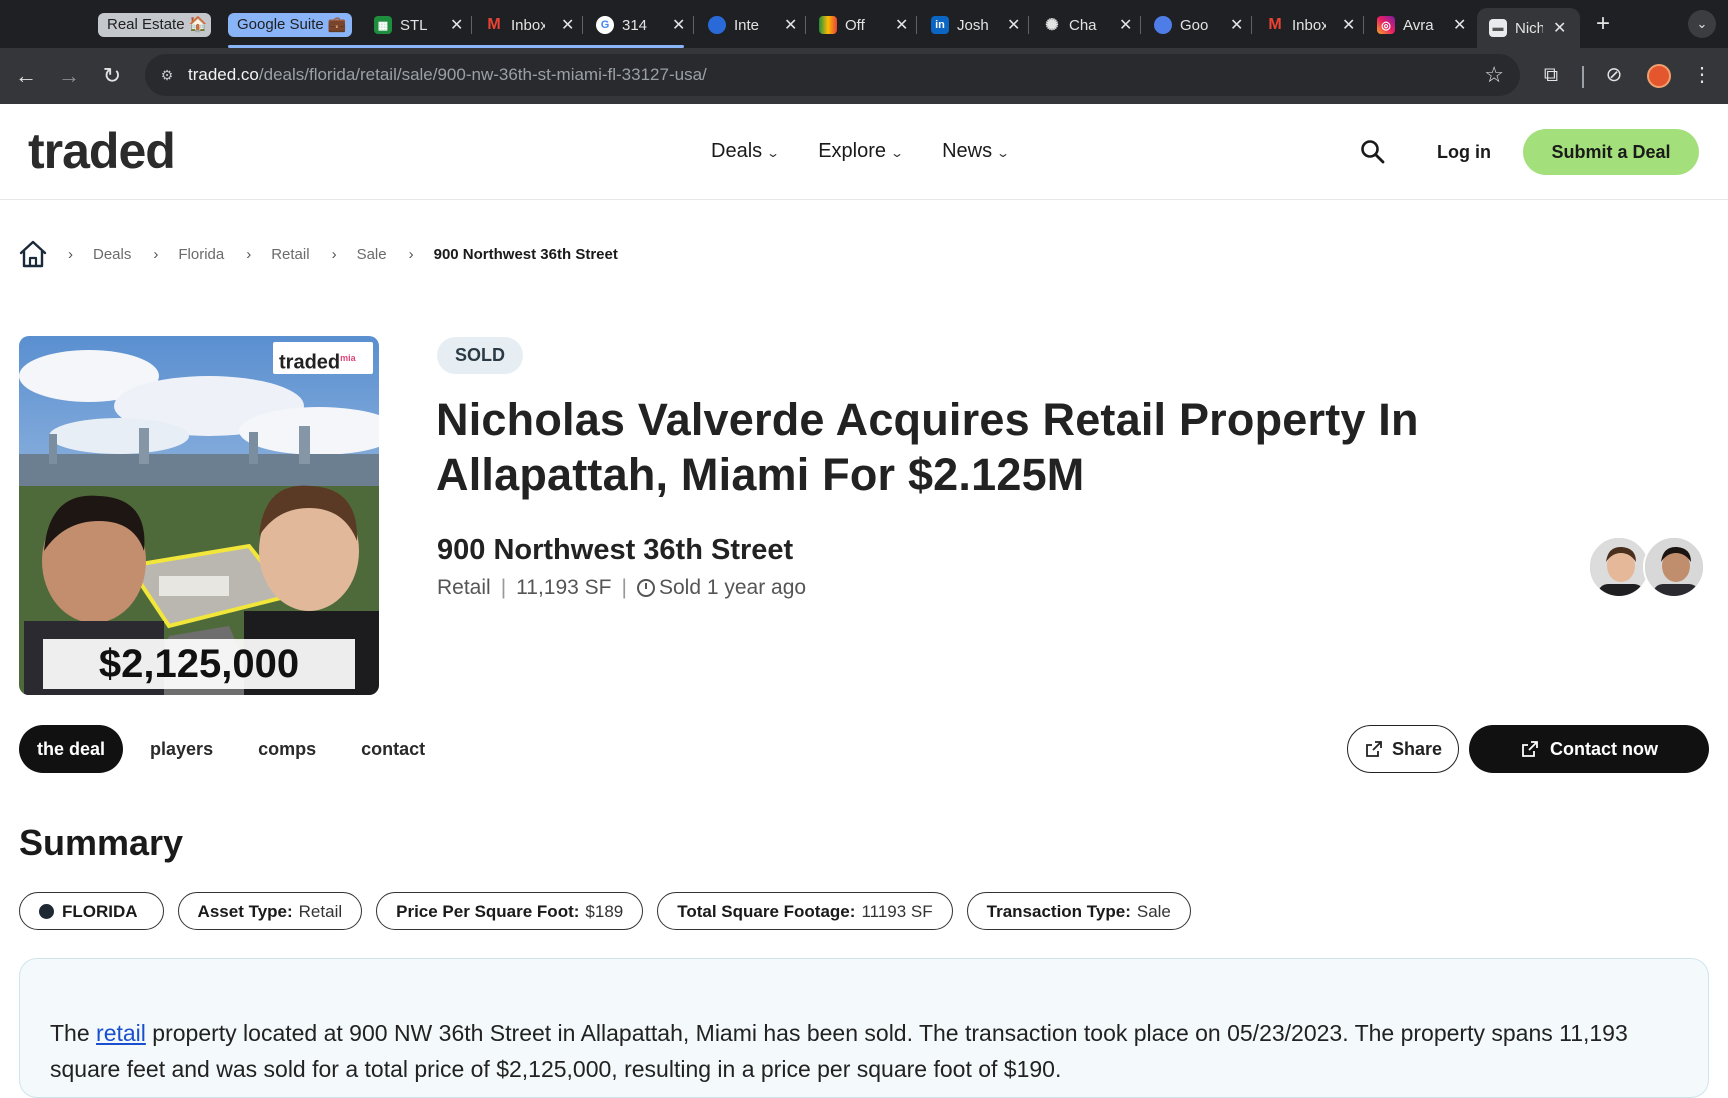 The image size is (1728, 1098). I want to click on back-icon: ←, so click(26, 76).